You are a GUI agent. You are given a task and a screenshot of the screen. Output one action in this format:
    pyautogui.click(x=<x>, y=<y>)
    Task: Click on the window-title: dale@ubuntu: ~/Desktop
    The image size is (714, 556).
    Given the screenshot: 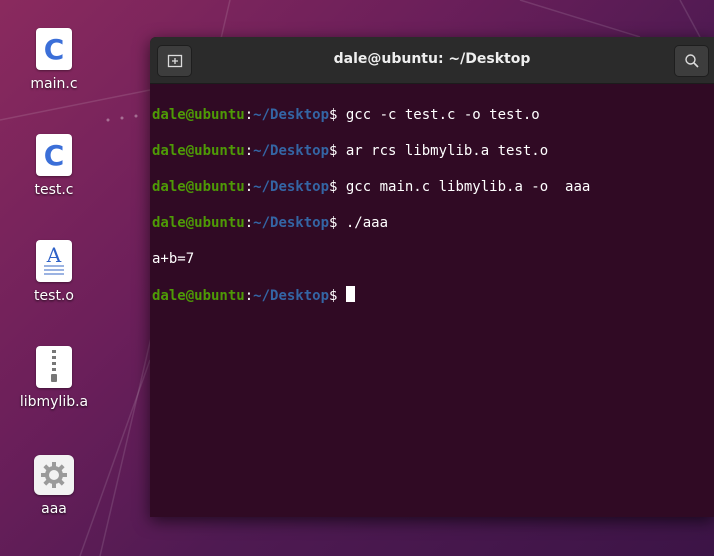 What is the action you would take?
    pyautogui.click(x=432, y=59)
    